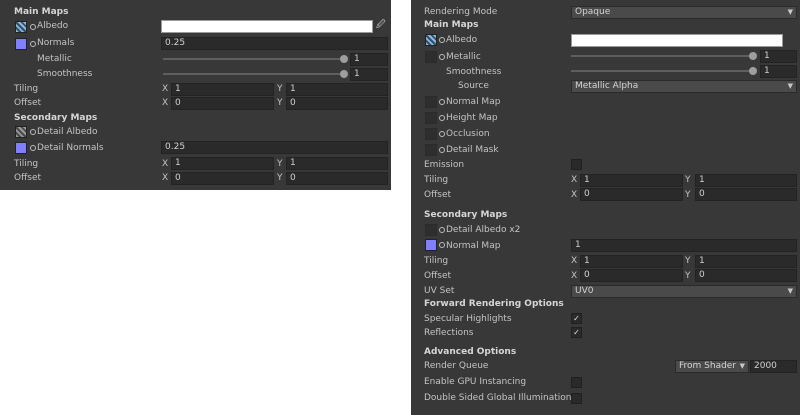 Image resolution: width=800 pixels, height=415 pixels. What do you see at coordinates (475, 382) in the screenshot?
I see `gpu-instancing-label: Enable GPU Instancing` at bounding box center [475, 382].